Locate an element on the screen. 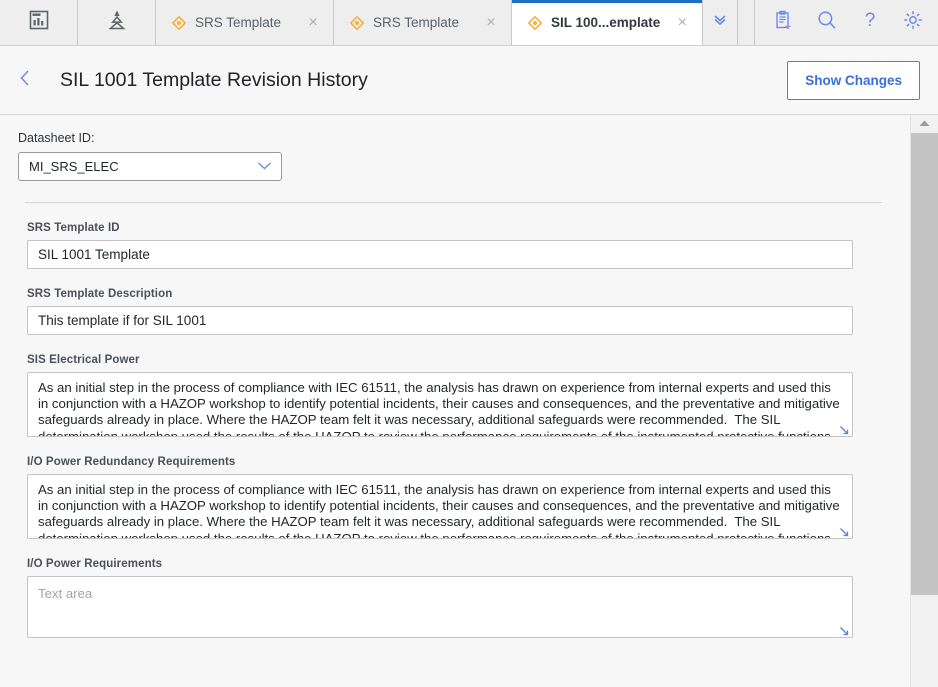 The width and height of the screenshot is (938, 687). toolbar-actions: ? is located at coordinates (846, 22).